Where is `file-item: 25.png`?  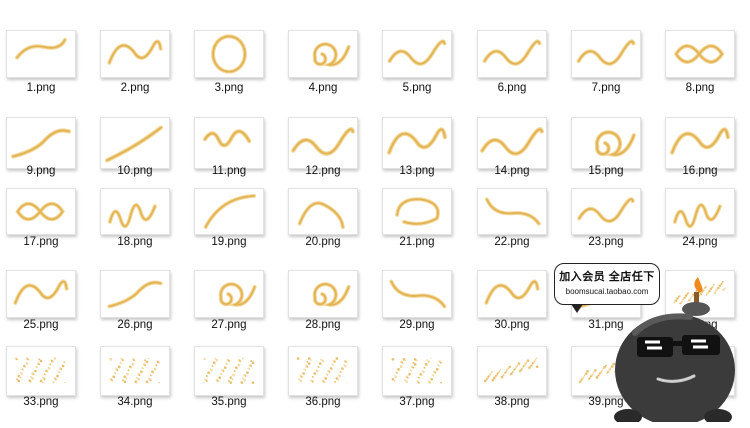 file-item: 25.png is located at coordinates (41, 311).